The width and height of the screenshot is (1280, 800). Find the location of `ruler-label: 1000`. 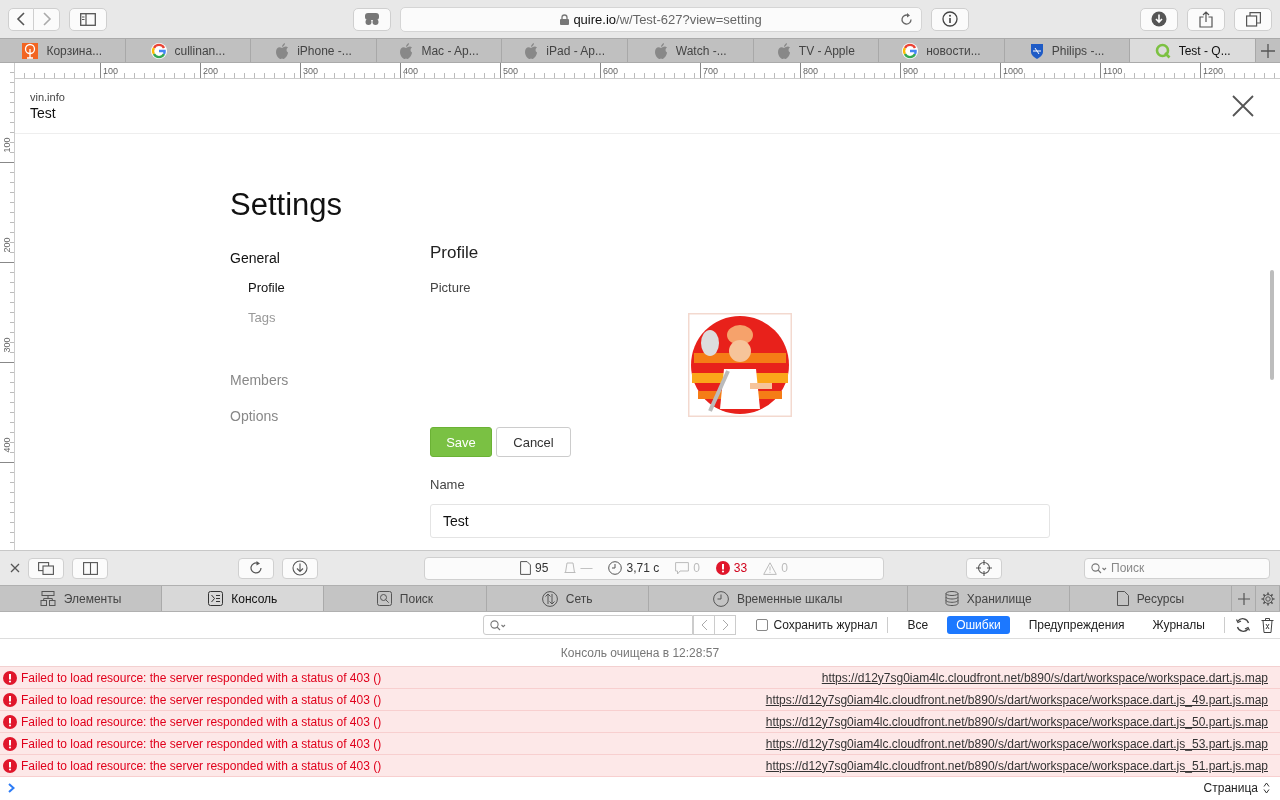

ruler-label: 1000 is located at coordinates (1013, 71).